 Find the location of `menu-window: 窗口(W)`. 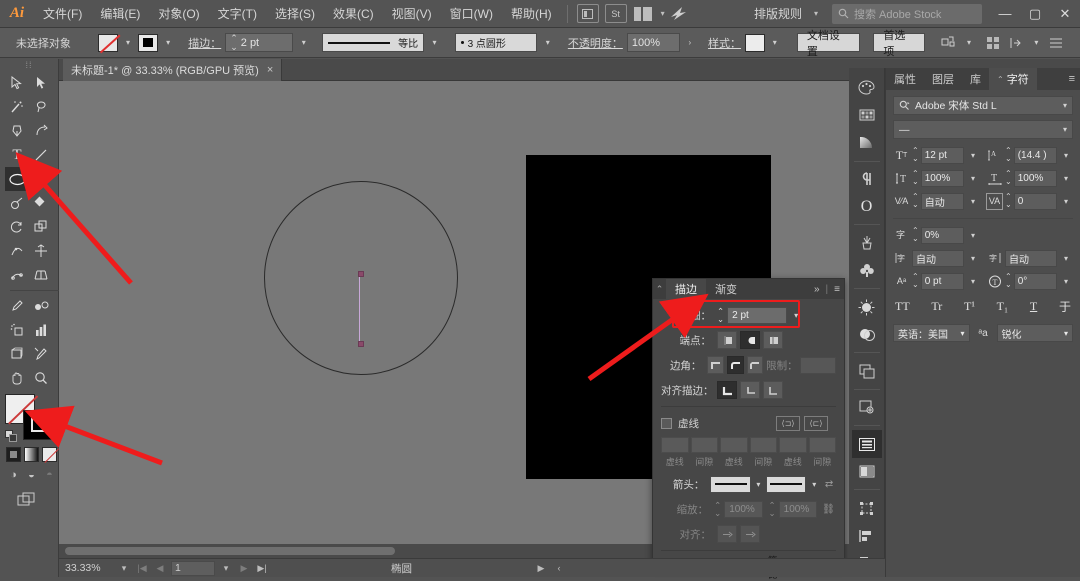

menu-window: 窗口(W) is located at coordinates (471, 14).